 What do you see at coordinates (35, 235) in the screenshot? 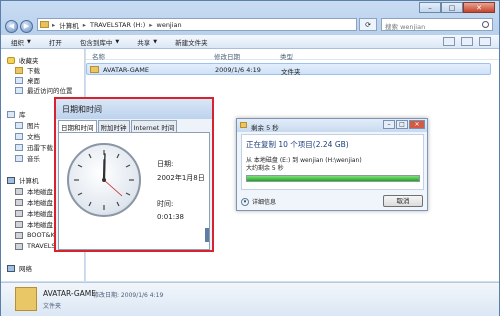
I see `sidebar-item-boot: BOOT&K` at bounding box center [35, 235].